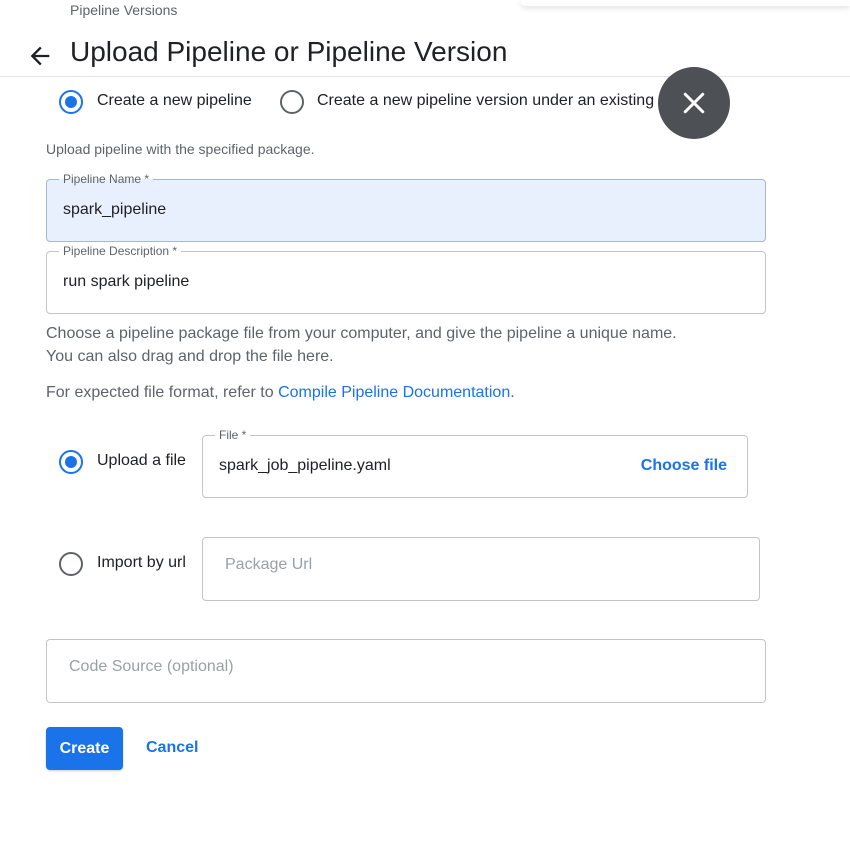  Describe the element at coordinates (425, 76) in the screenshot. I see `title-divider` at that location.